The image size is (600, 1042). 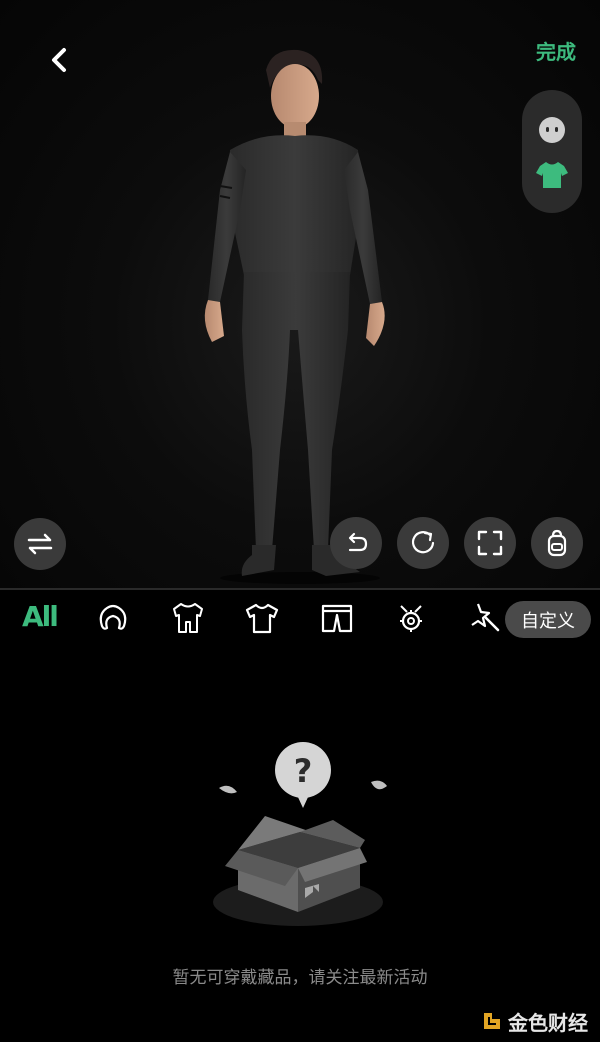 I want to click on redo-icon, so click(x=423, y=542).